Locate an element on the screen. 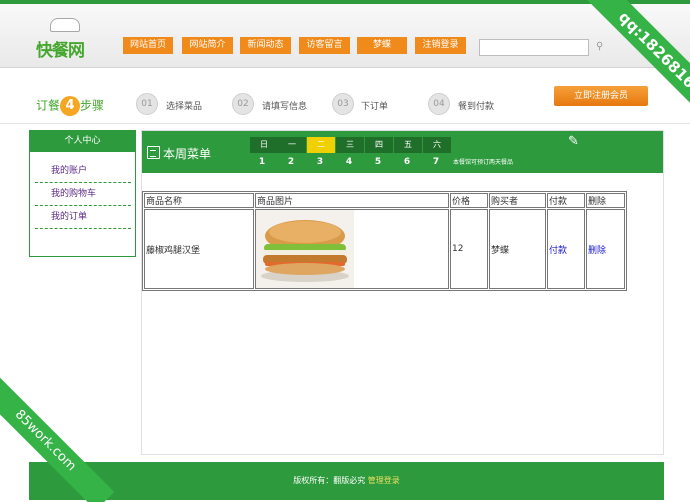 The width and height of the screenshot is (690, 502). menu-list-icon is located at coordinates (153, 152).